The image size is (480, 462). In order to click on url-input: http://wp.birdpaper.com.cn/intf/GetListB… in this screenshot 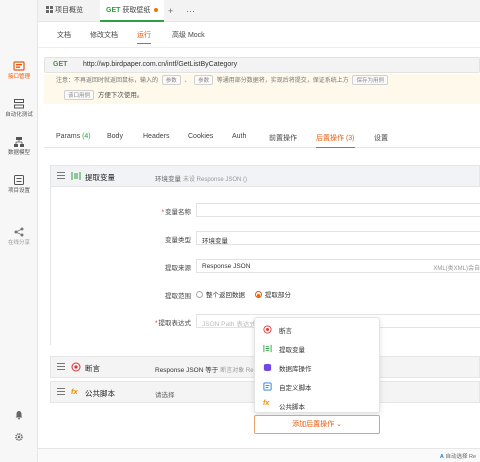, I will do `click(160, 64)`.